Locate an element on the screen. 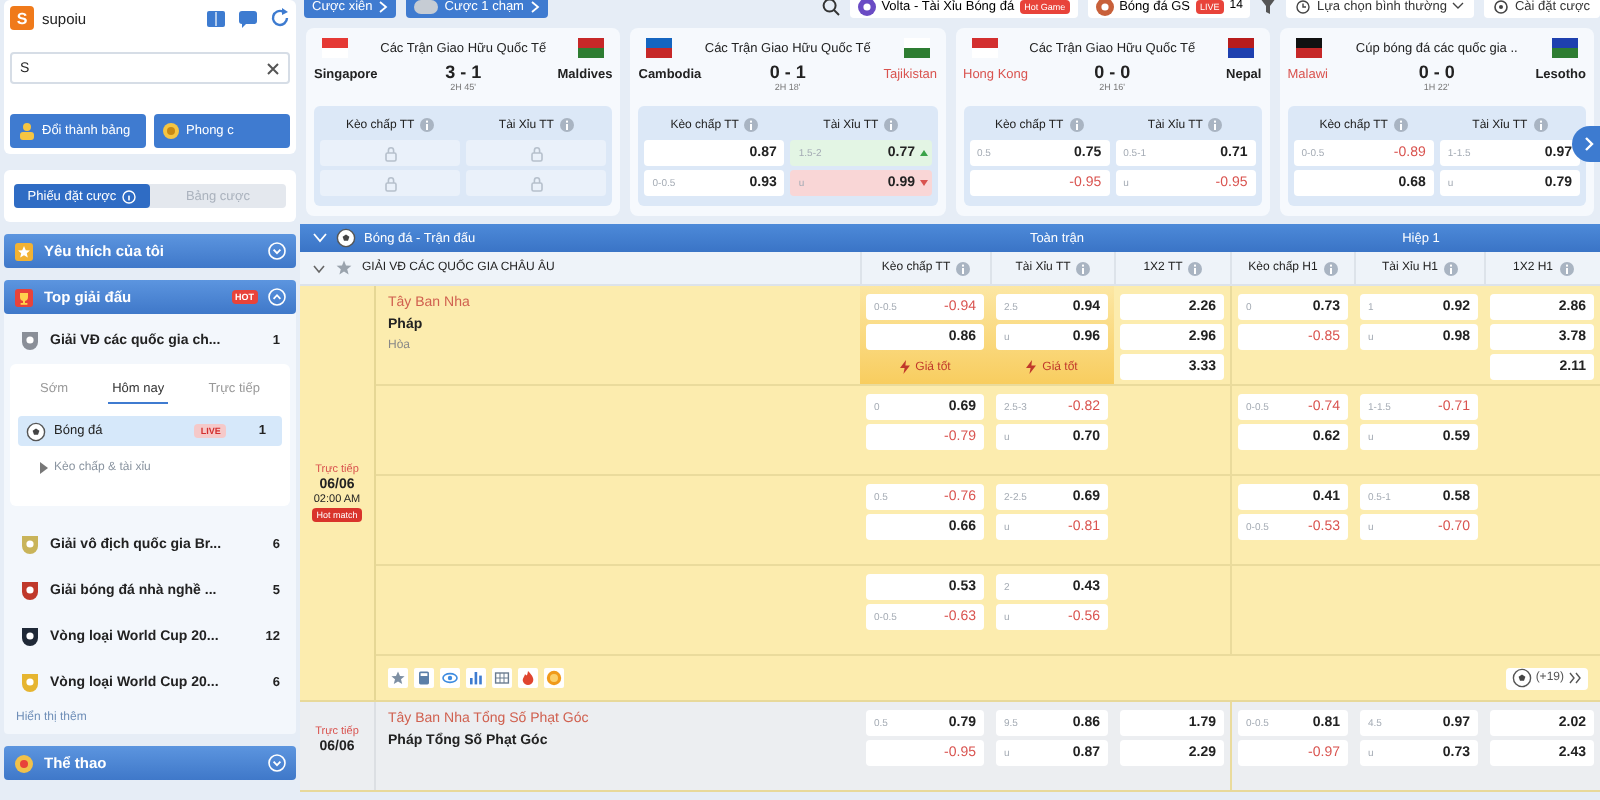  book-icon is located at coordinates (216, 18).